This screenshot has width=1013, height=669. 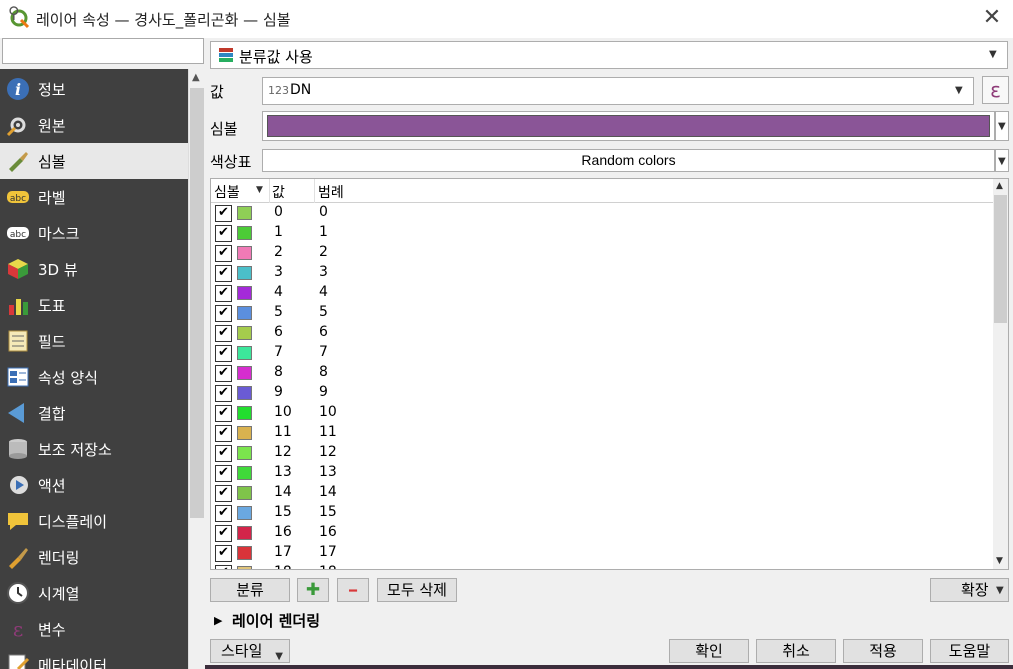 I want to click on table-row: ✔ 1 1, so click(x=602, y=233).